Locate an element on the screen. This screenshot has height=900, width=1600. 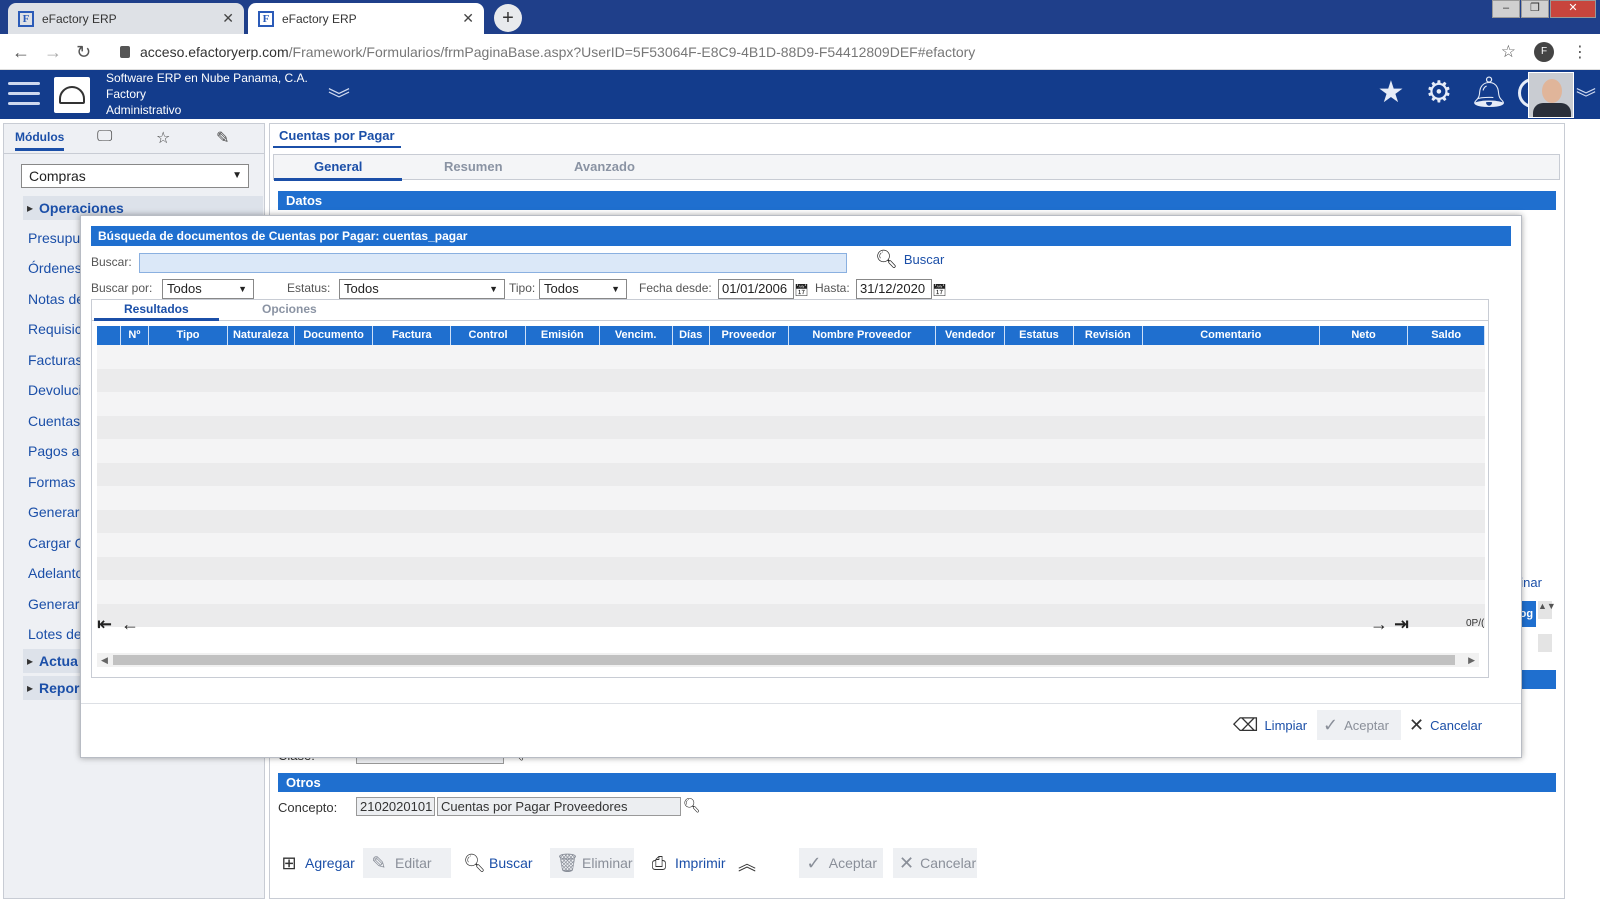
tab-resultados: Resultados is located at coordinates (156, 311).